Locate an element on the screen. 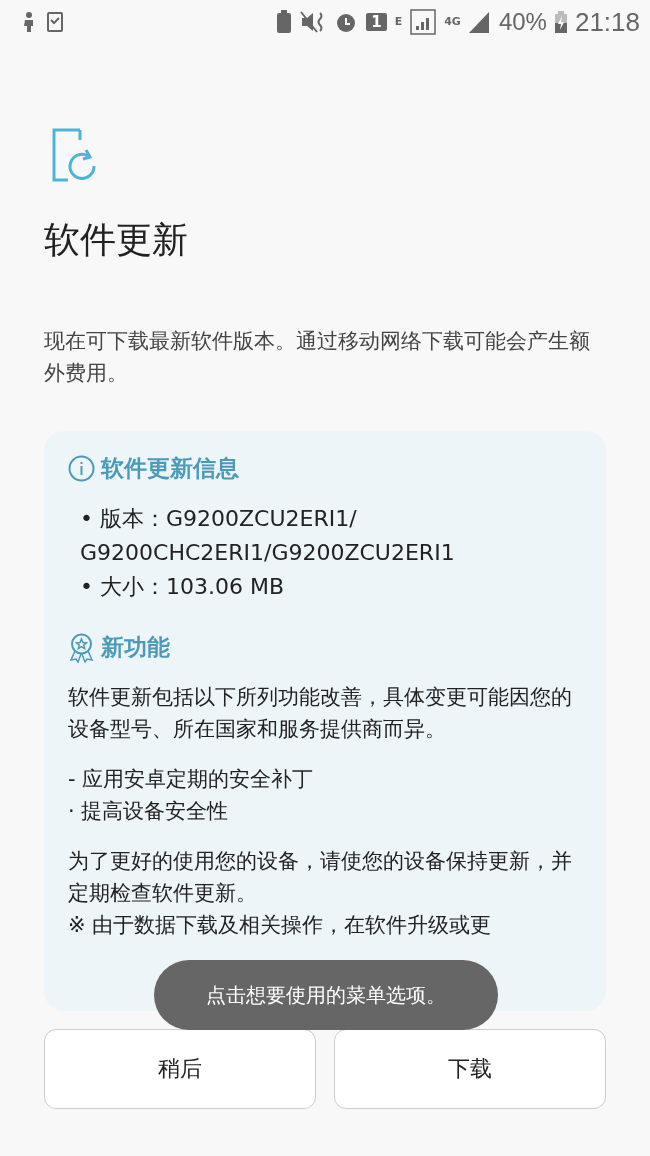 Image resolution: width=650 pixels, height=1156 pixels. feature-text: 为了更好的使用您的设备，请使您的设备保持更新，并定期检查软件更新。 ※ 由于数据下载及相关操作，在软件升级或更 is located at coordinates (320, 893).